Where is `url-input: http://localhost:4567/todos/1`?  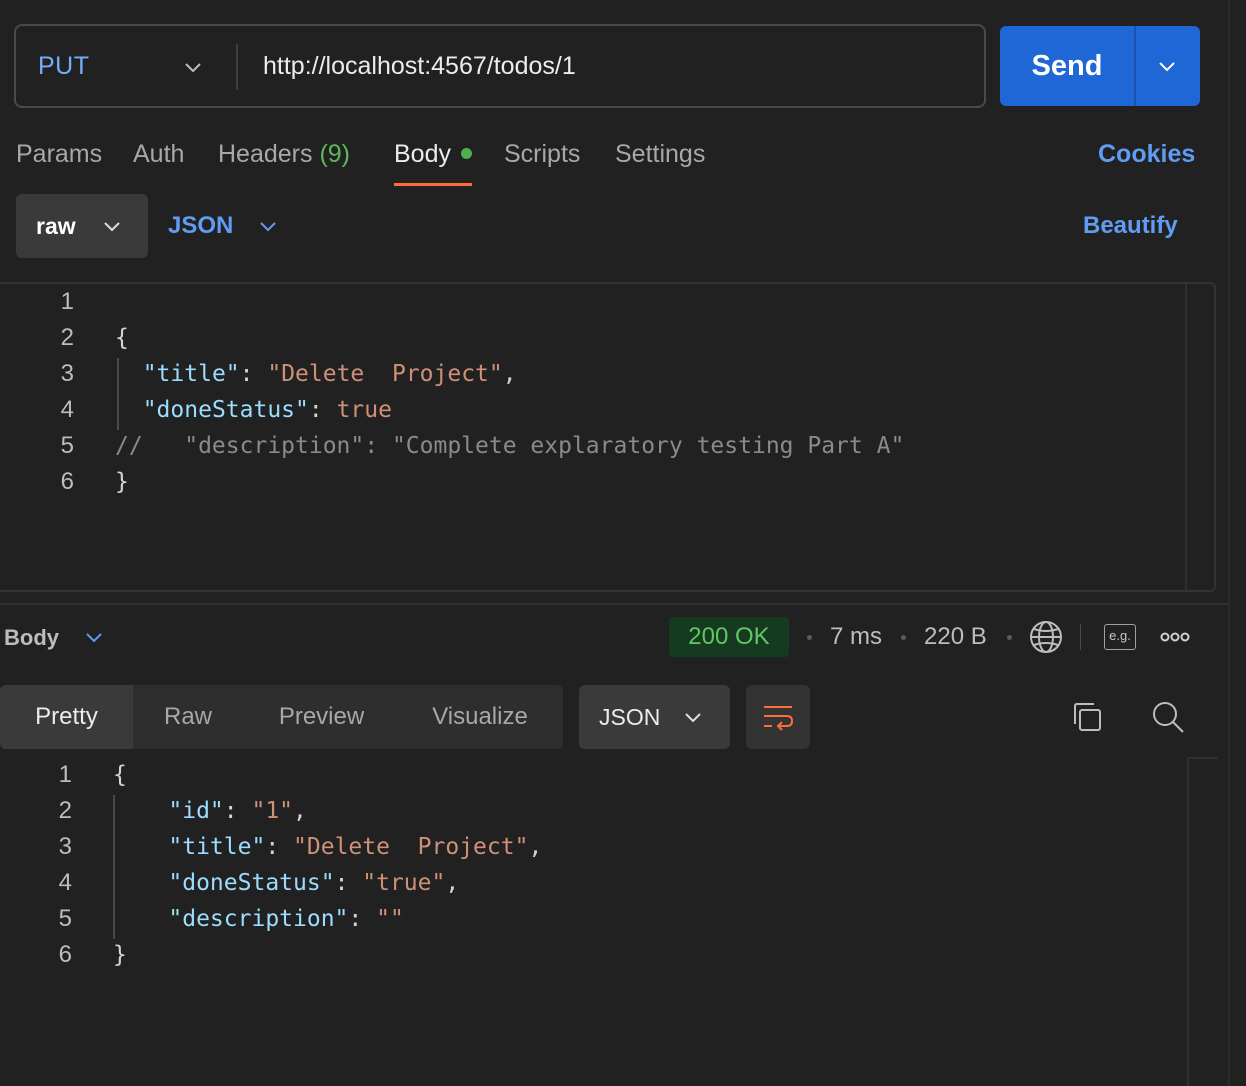
url-input: http://localhost:4567/todos/1 is located at coordinates (419, 66).